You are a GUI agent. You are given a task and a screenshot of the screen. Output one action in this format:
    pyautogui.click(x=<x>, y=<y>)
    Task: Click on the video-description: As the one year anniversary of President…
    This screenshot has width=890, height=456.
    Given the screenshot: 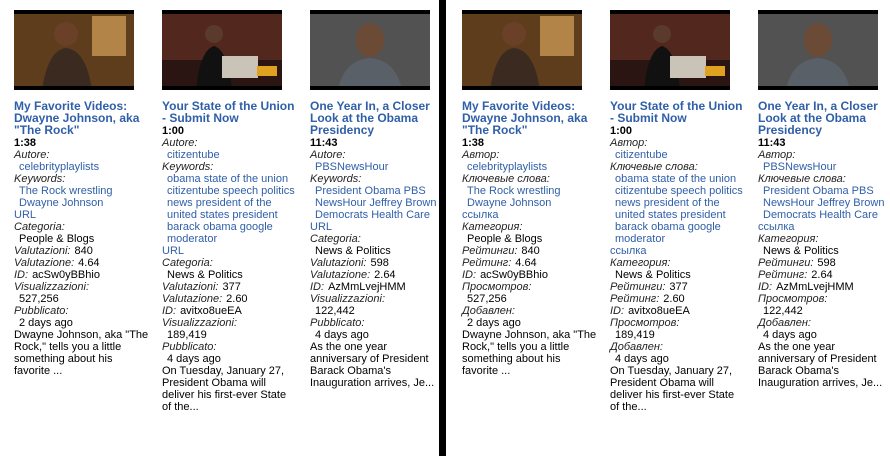 What is the action you would take?
    pyautogui.click(x=820, y=365)
    